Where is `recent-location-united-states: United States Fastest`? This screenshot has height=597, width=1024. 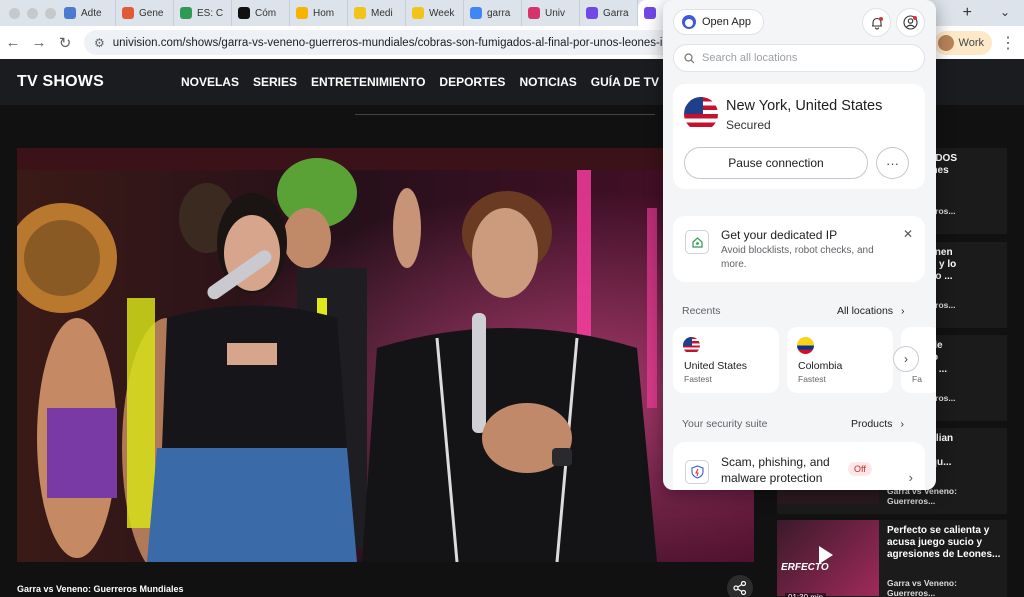
recent-location-united-states: United States Fastest is located at coordinates (726, 360).